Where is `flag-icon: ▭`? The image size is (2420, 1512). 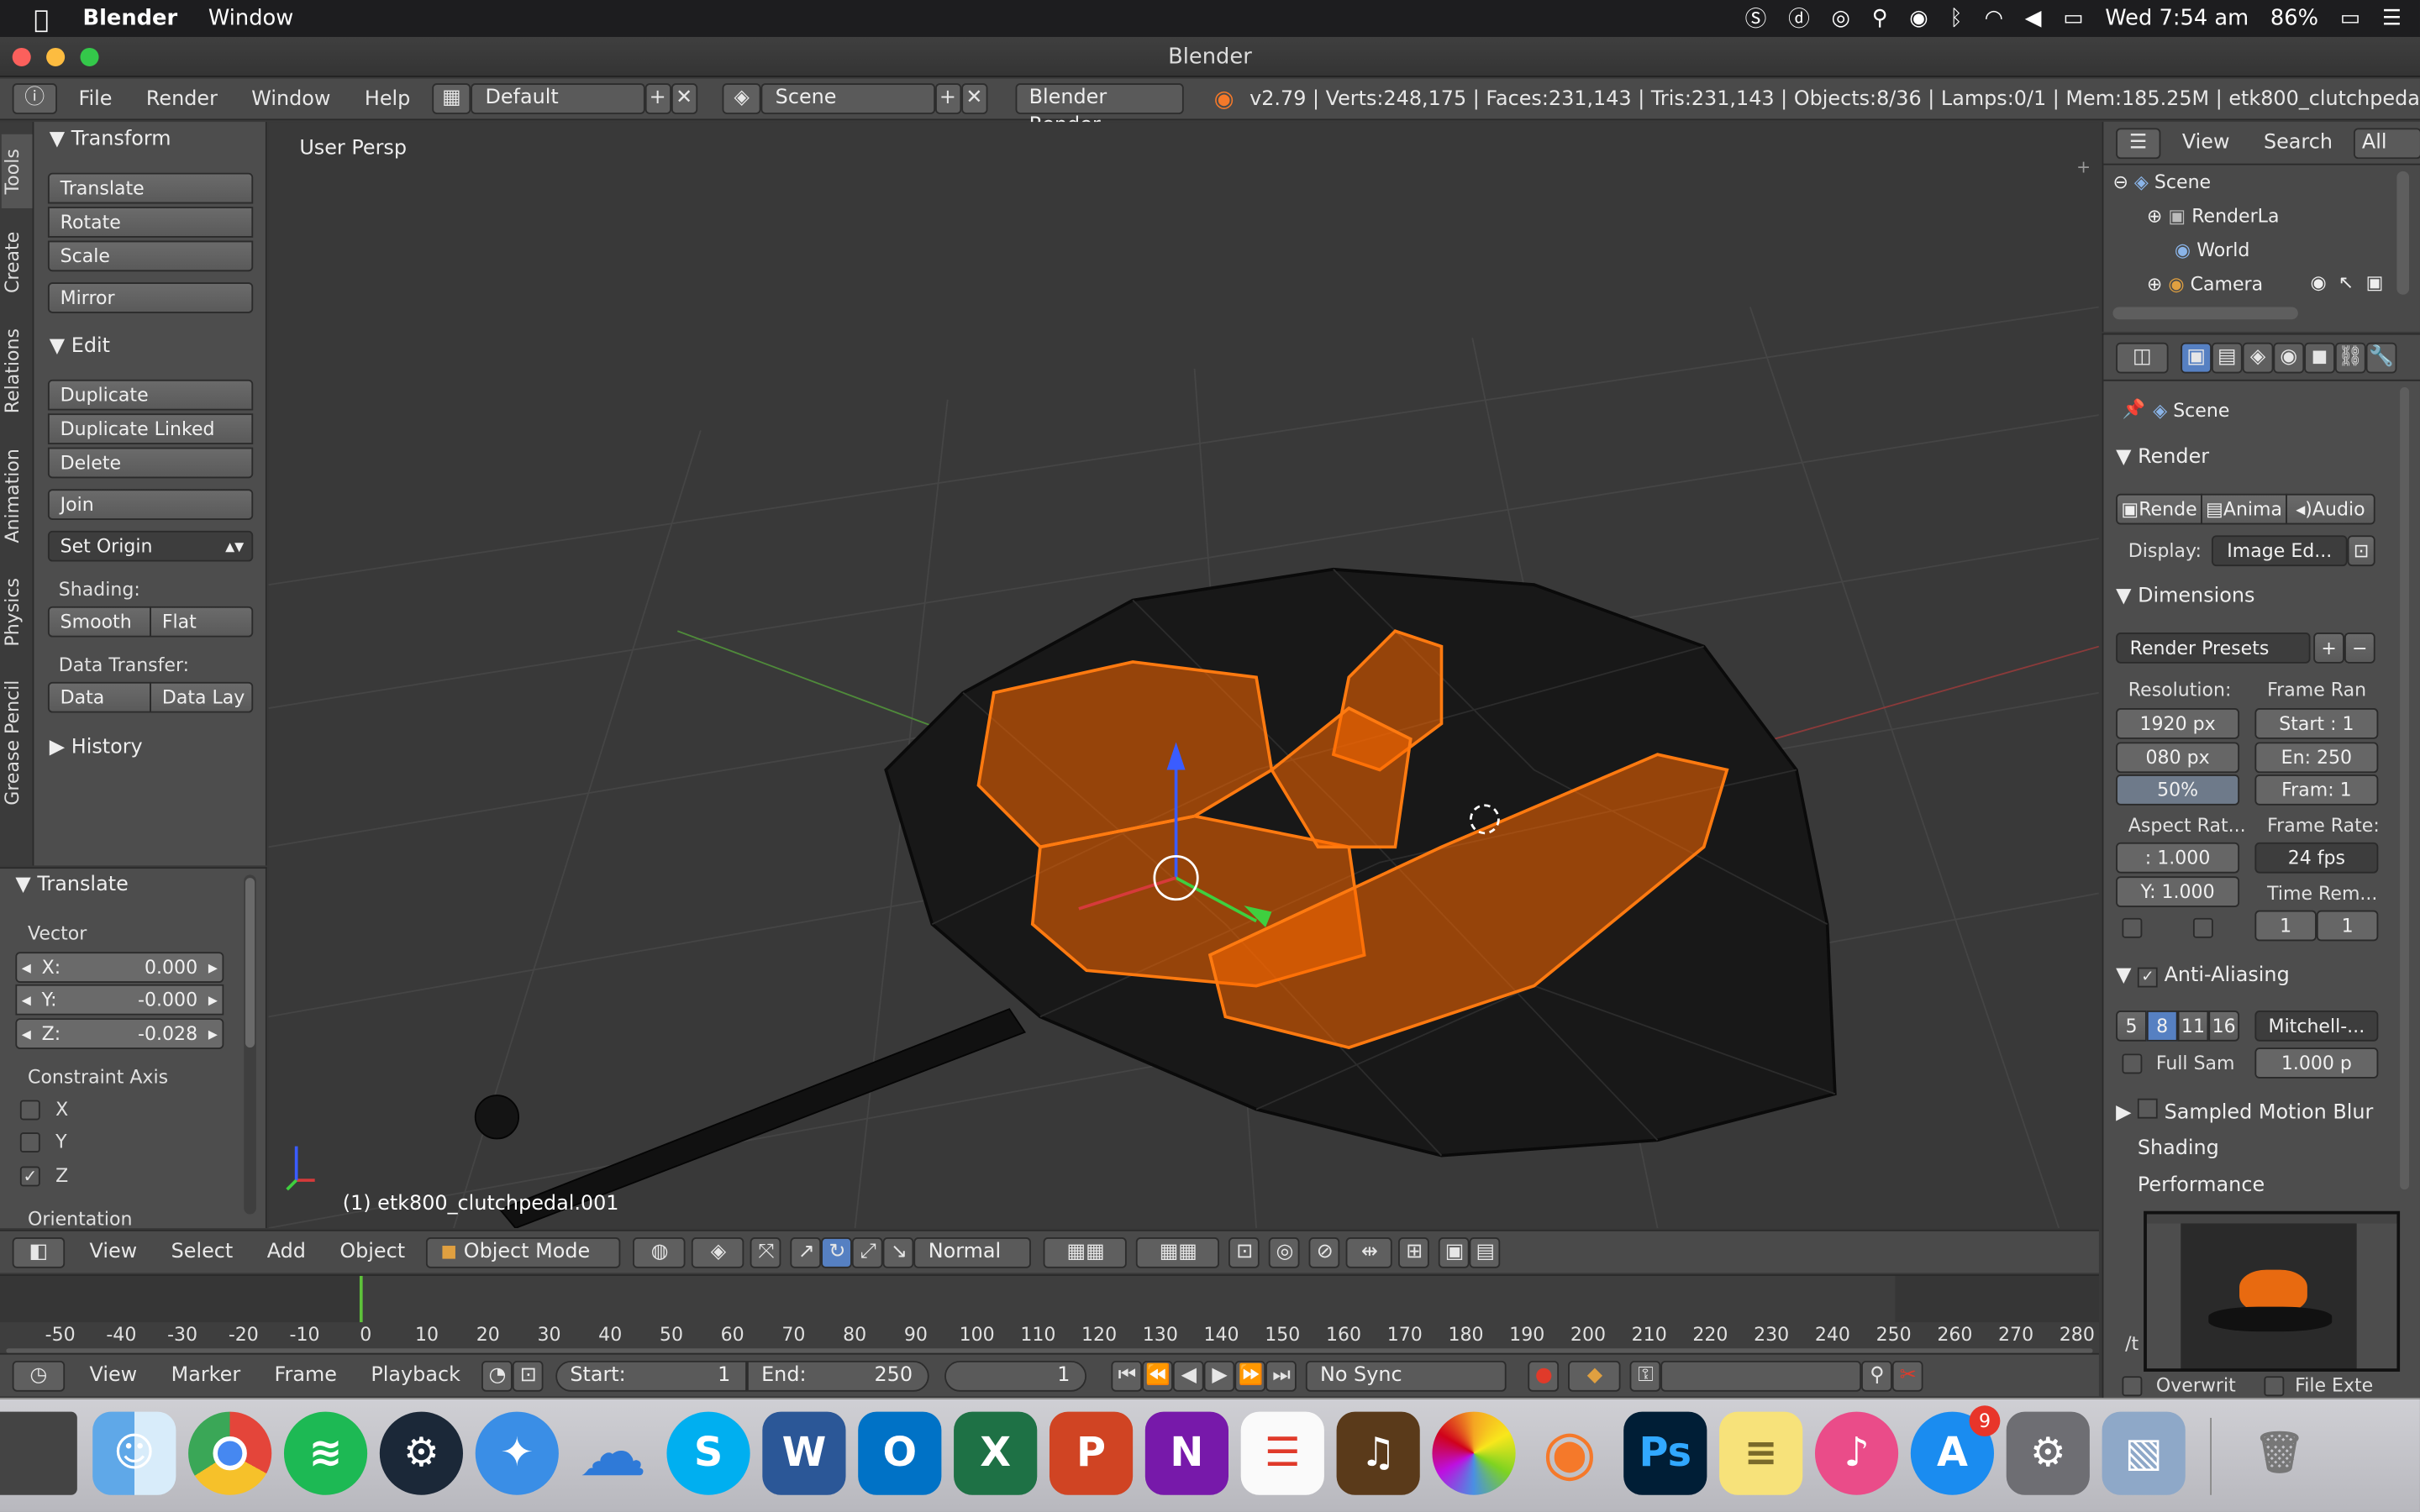 flag-icon: ▭ is located at coordinates (2073, 18).